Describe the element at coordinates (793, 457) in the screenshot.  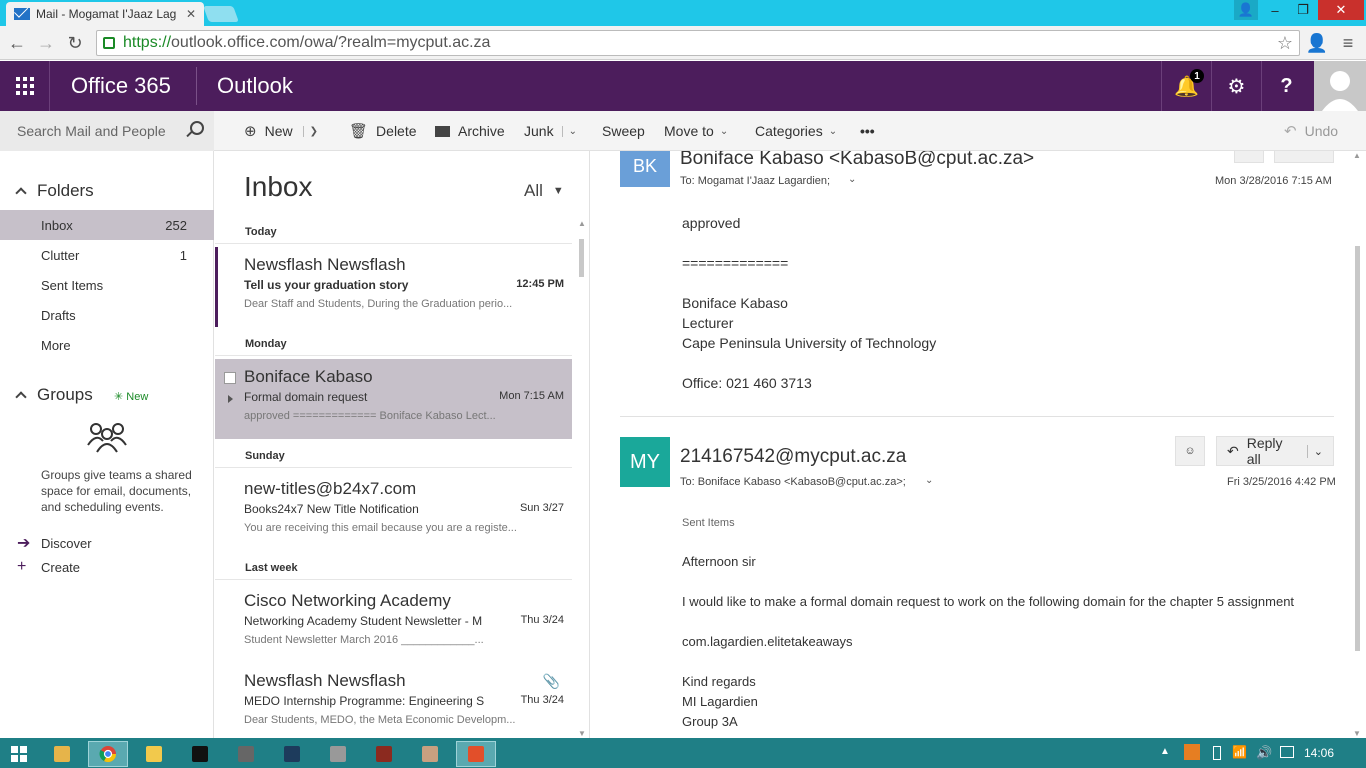
I see `sender-name: 214167542@mycput.ac.za` at that location.